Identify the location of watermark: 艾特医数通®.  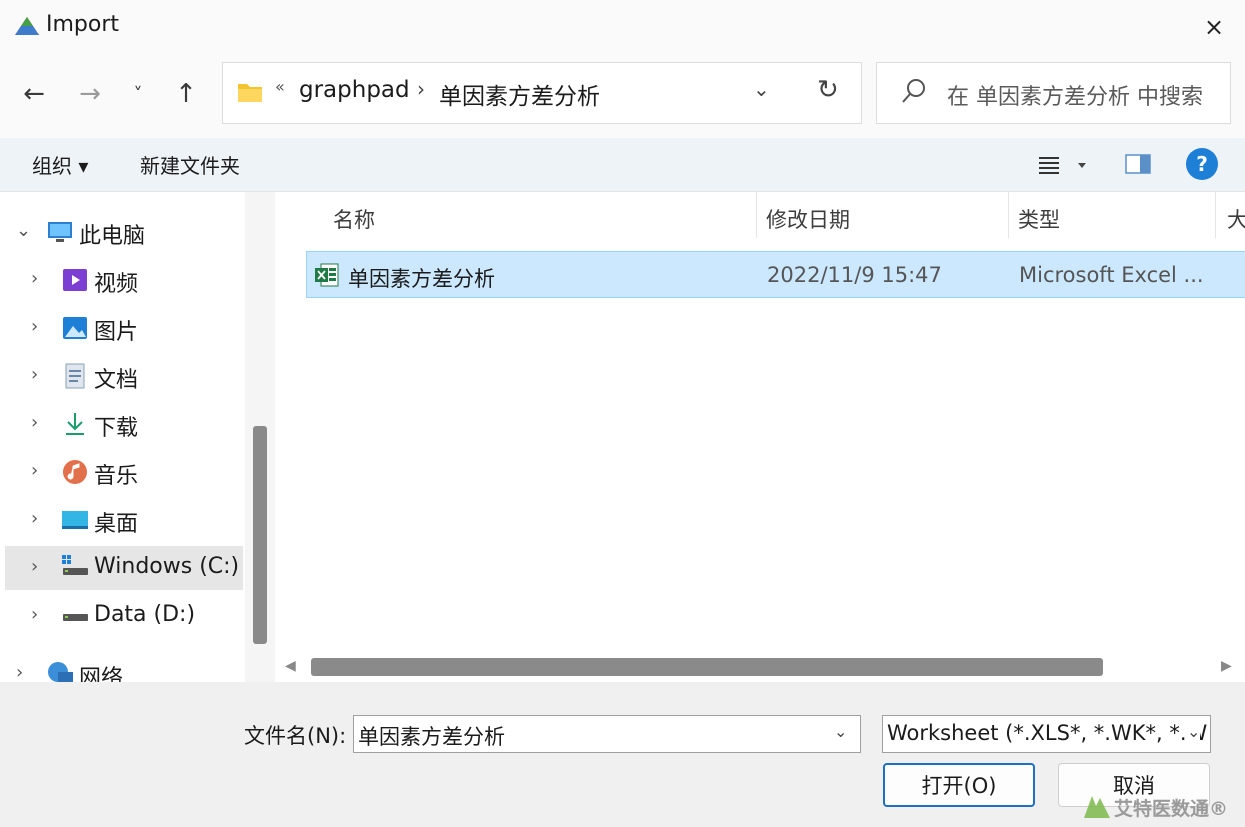
(1162, 805).